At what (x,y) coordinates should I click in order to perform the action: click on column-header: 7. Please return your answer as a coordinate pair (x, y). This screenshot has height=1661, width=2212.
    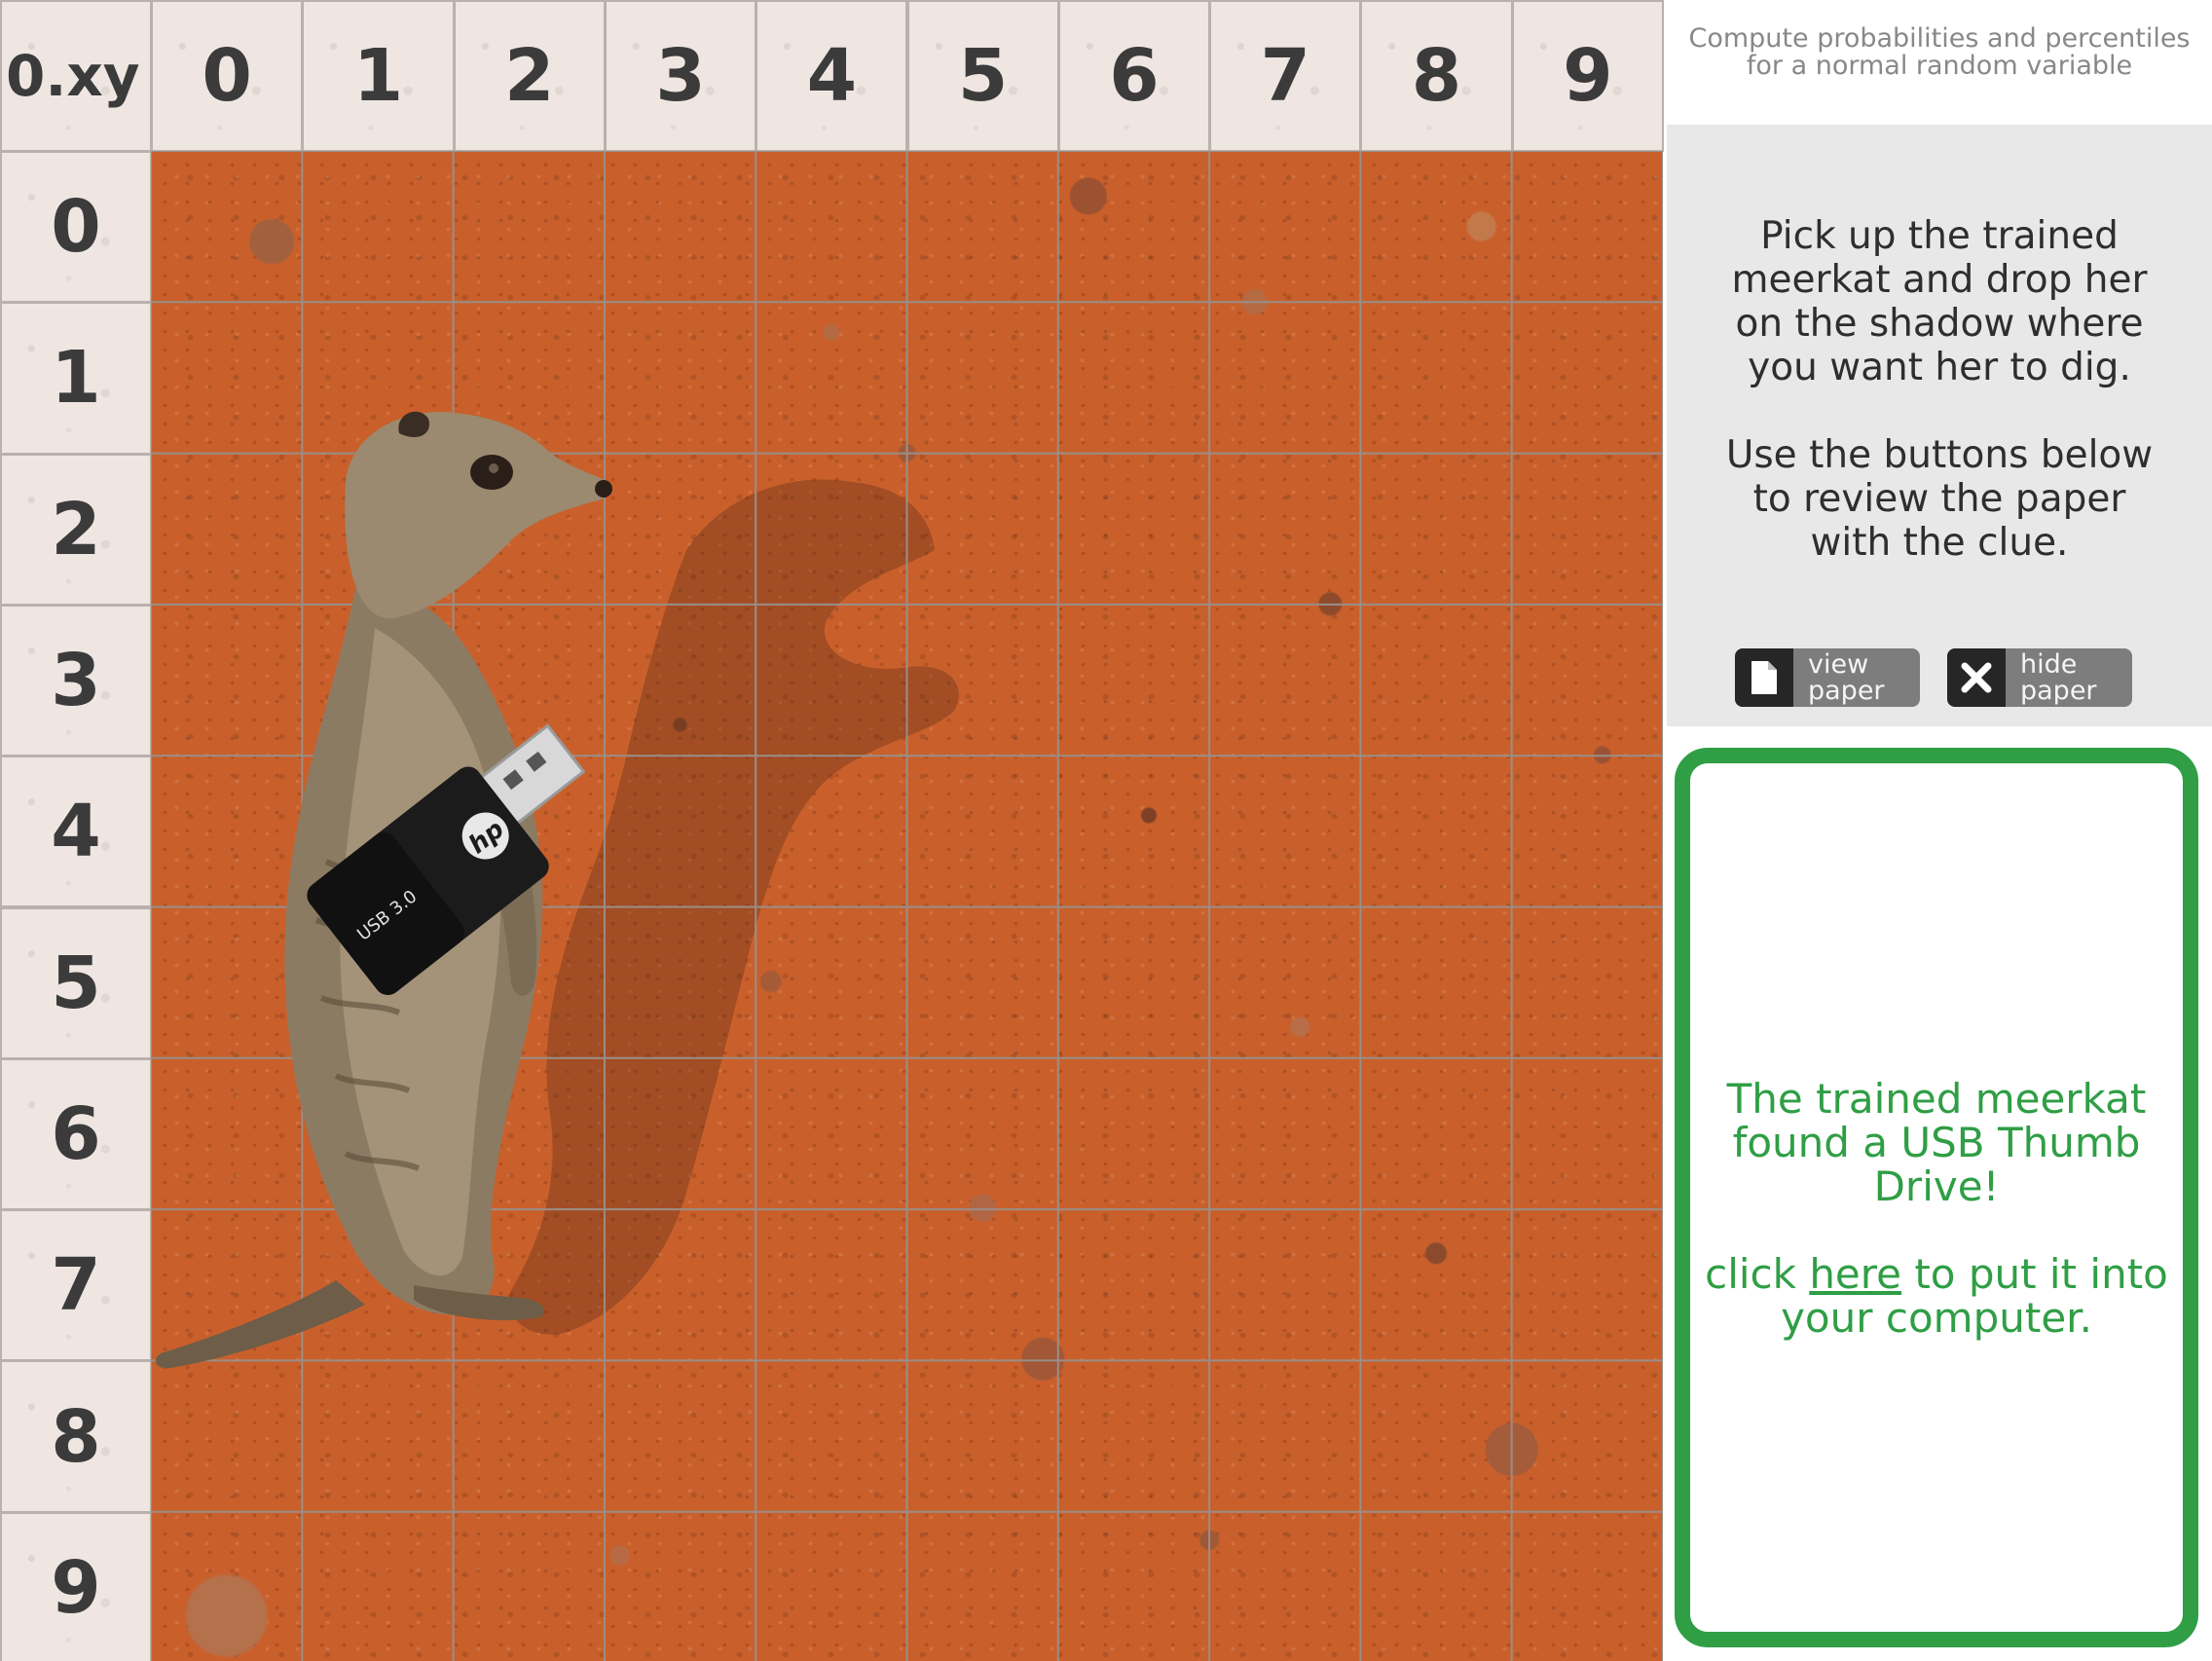
    Looking at the image, I should click on (1285, 76).